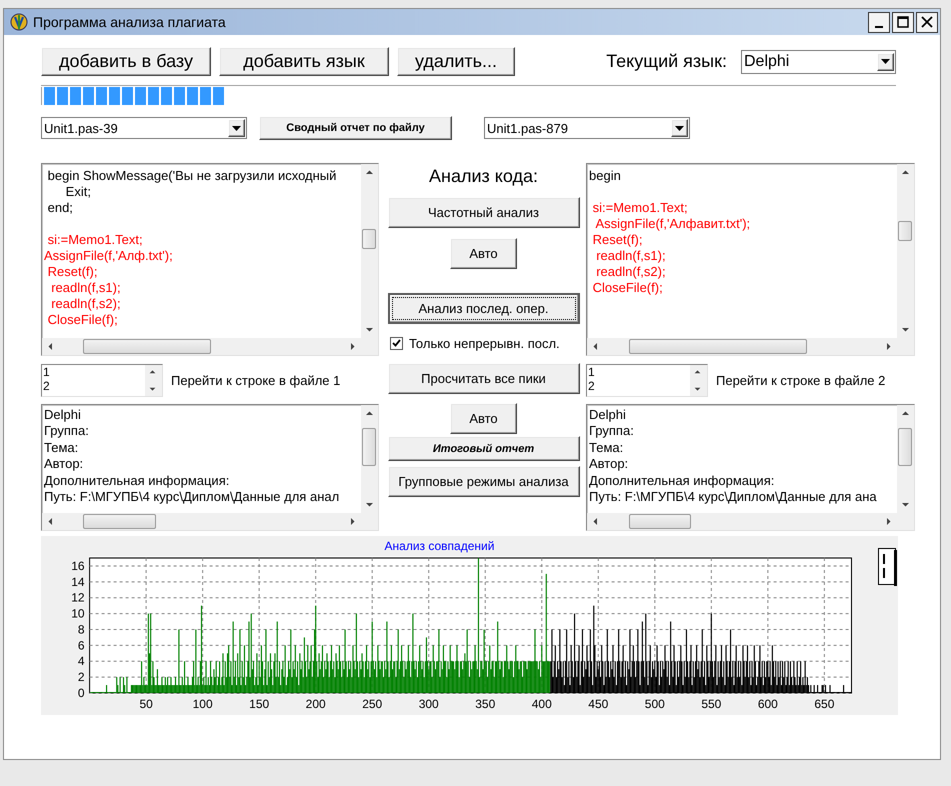 The width and height of the screenshot is (951, 786). I want to click on code-line: AssignFile(f,'Алф.txt');, so click(109, 256).